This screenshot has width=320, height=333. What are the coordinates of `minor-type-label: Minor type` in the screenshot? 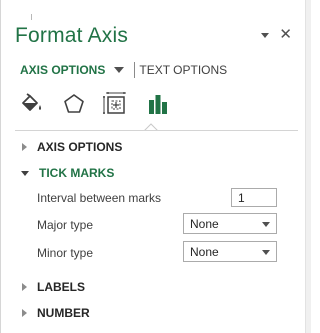 It's located at (65, 253).